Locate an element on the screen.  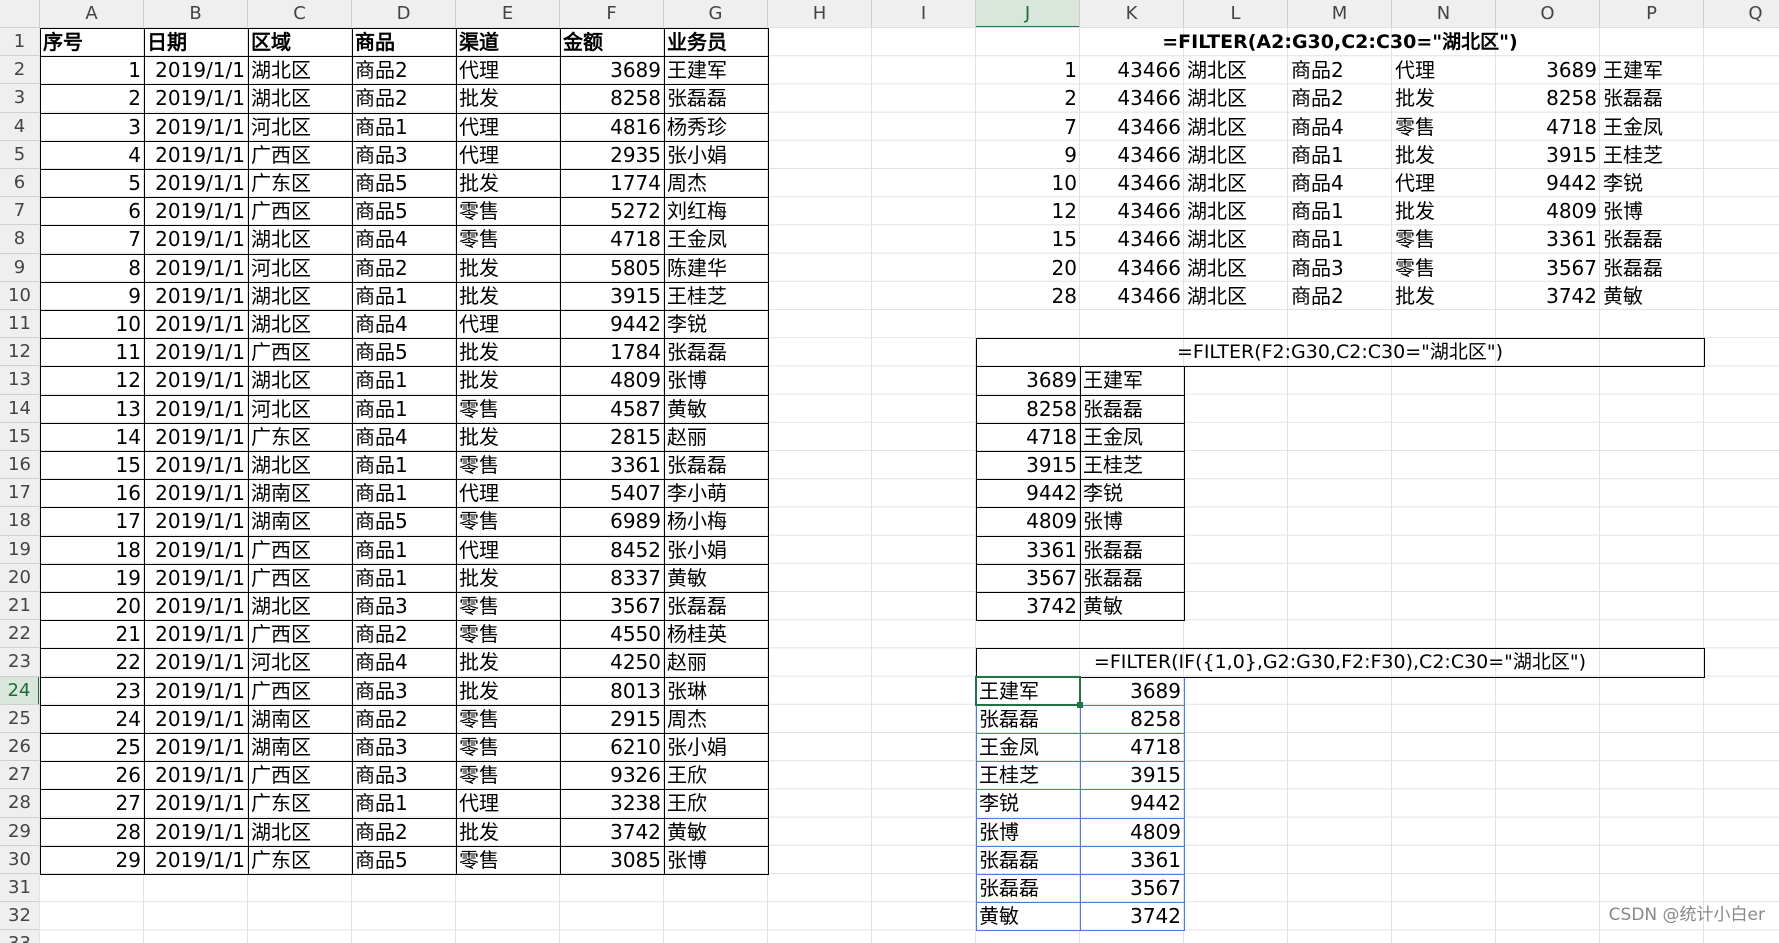
filter3-cell: 3915 is located at coordinates (1132, 775).